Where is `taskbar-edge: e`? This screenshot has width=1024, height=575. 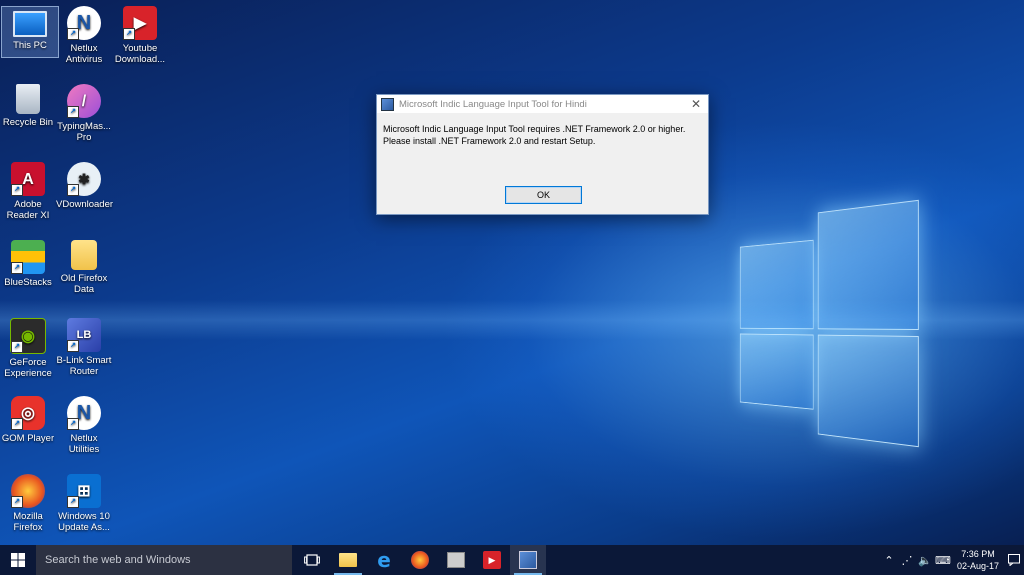
taskbar-edge: e is located at coordinates (384, 560).